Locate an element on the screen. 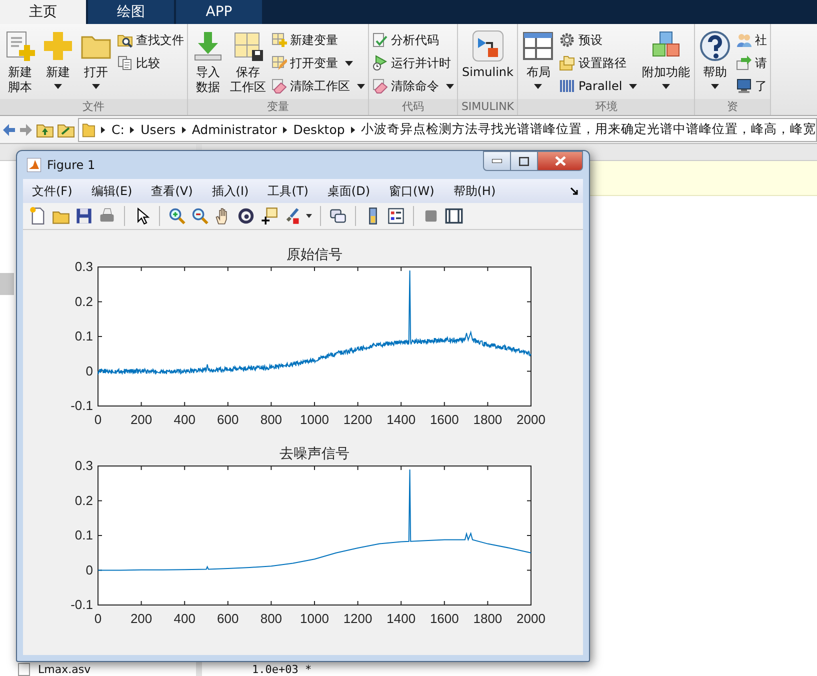 The height and width of the screenshot is (676, 817). y-tick-label: 0.1 is located at coordinates (83, 535).